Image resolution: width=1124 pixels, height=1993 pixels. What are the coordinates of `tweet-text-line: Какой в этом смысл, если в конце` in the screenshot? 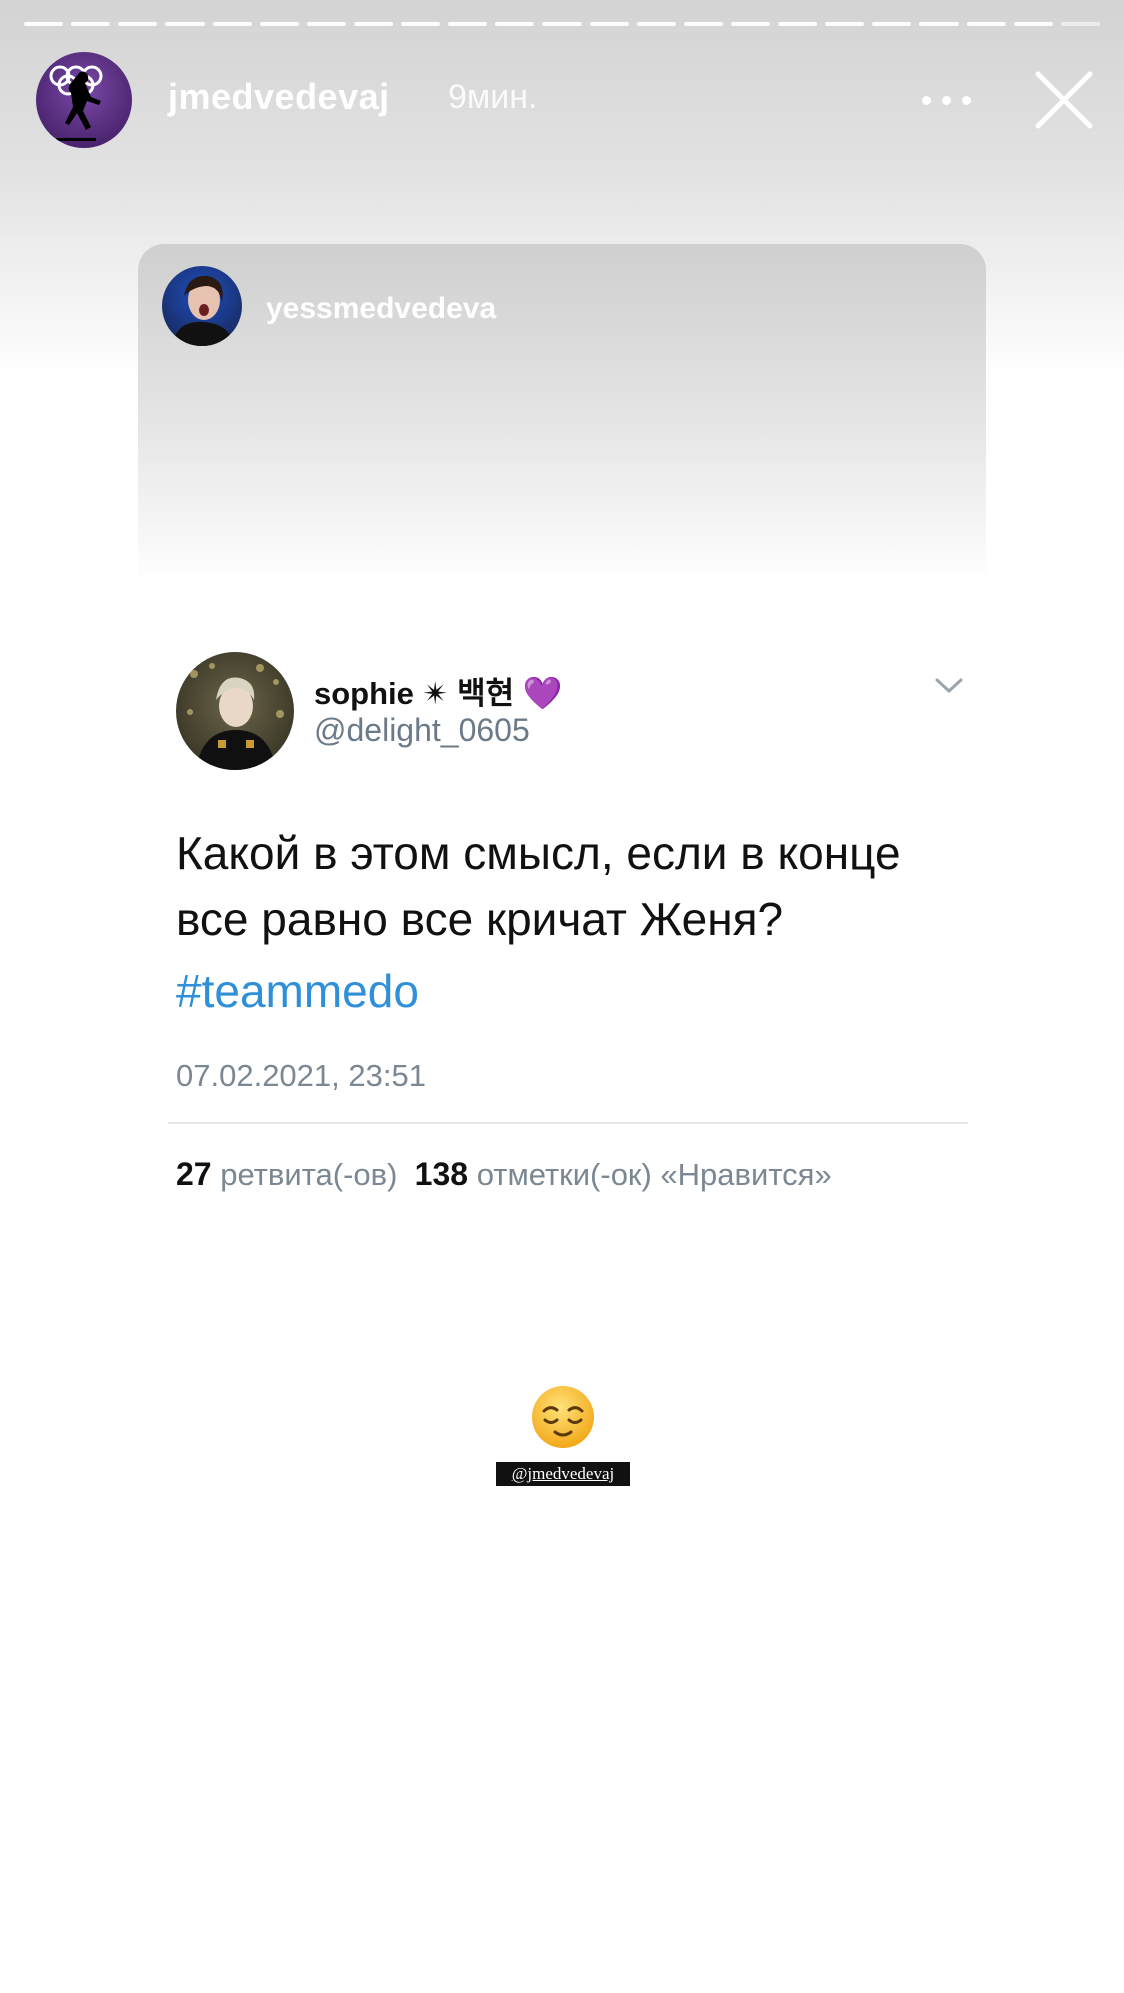 It's located at (538, 853).